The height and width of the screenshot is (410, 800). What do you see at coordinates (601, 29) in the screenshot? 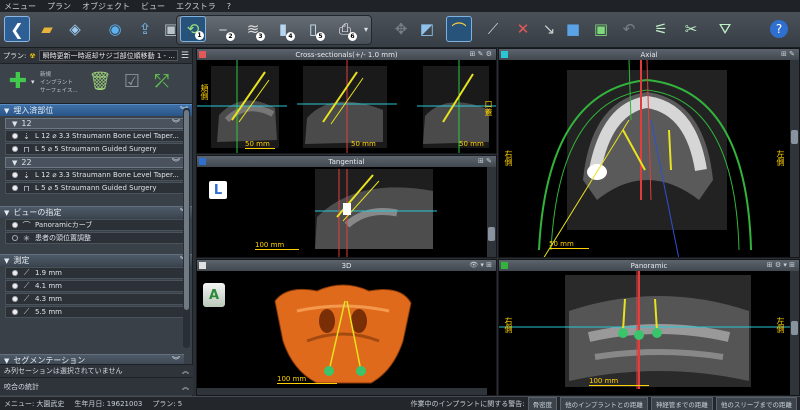
I see `segment-icon: ▣` at bounding box center [601, 29].